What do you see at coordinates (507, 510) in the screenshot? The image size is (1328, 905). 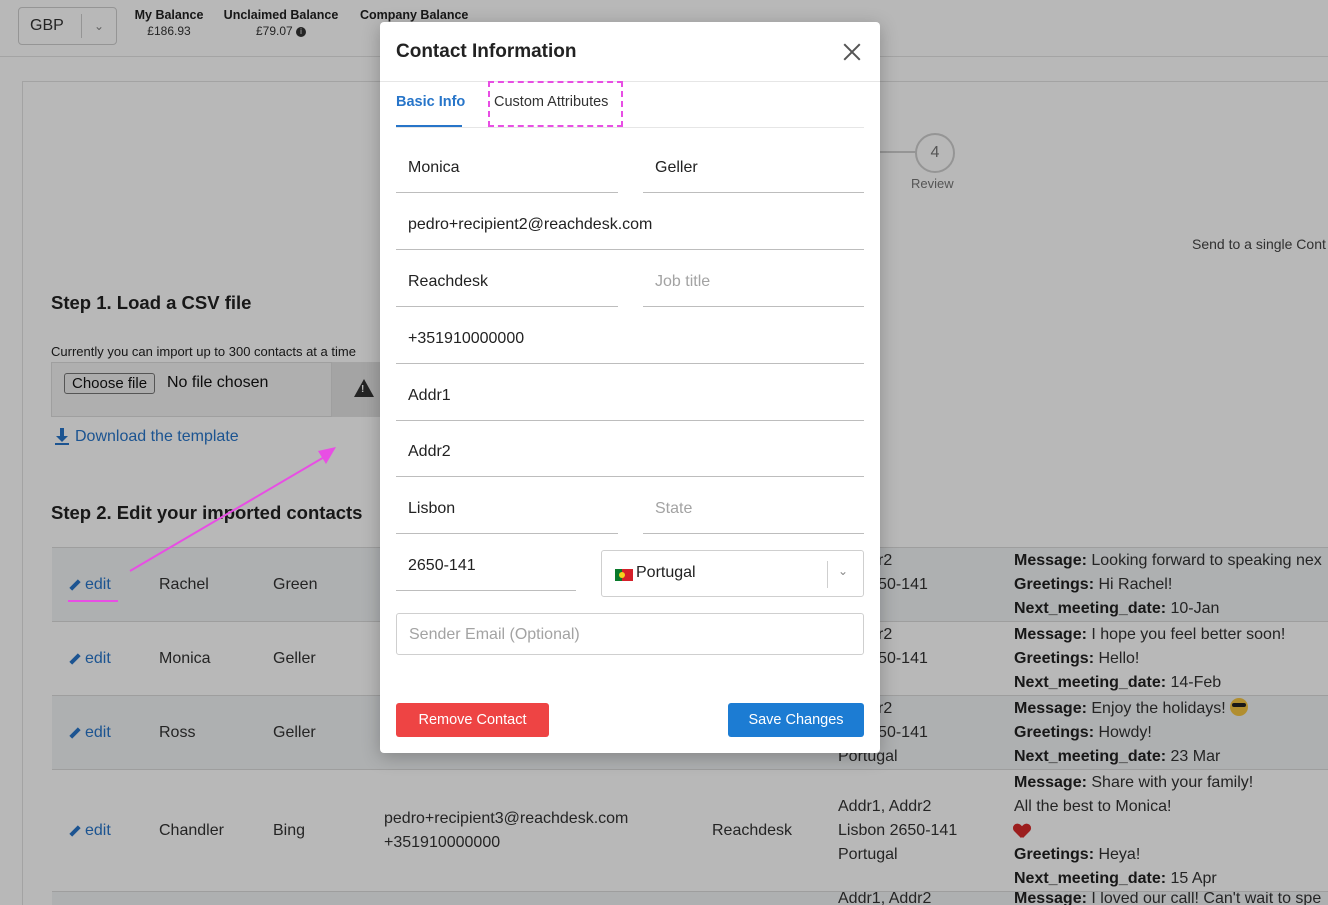 I see `city-field: Lisbon` at bounding box center [507, 510].